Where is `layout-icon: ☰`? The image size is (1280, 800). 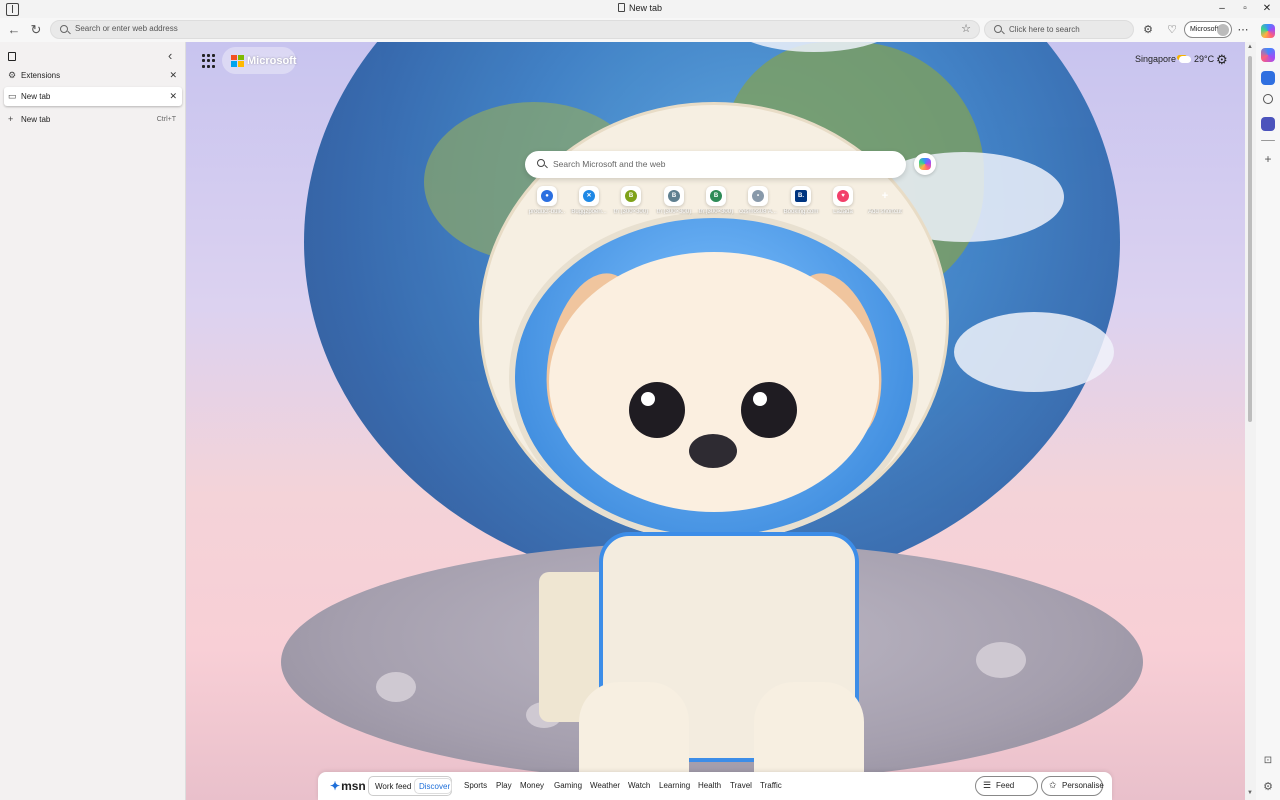
layout-icon: ☰ is located at coordinates (987, 785).